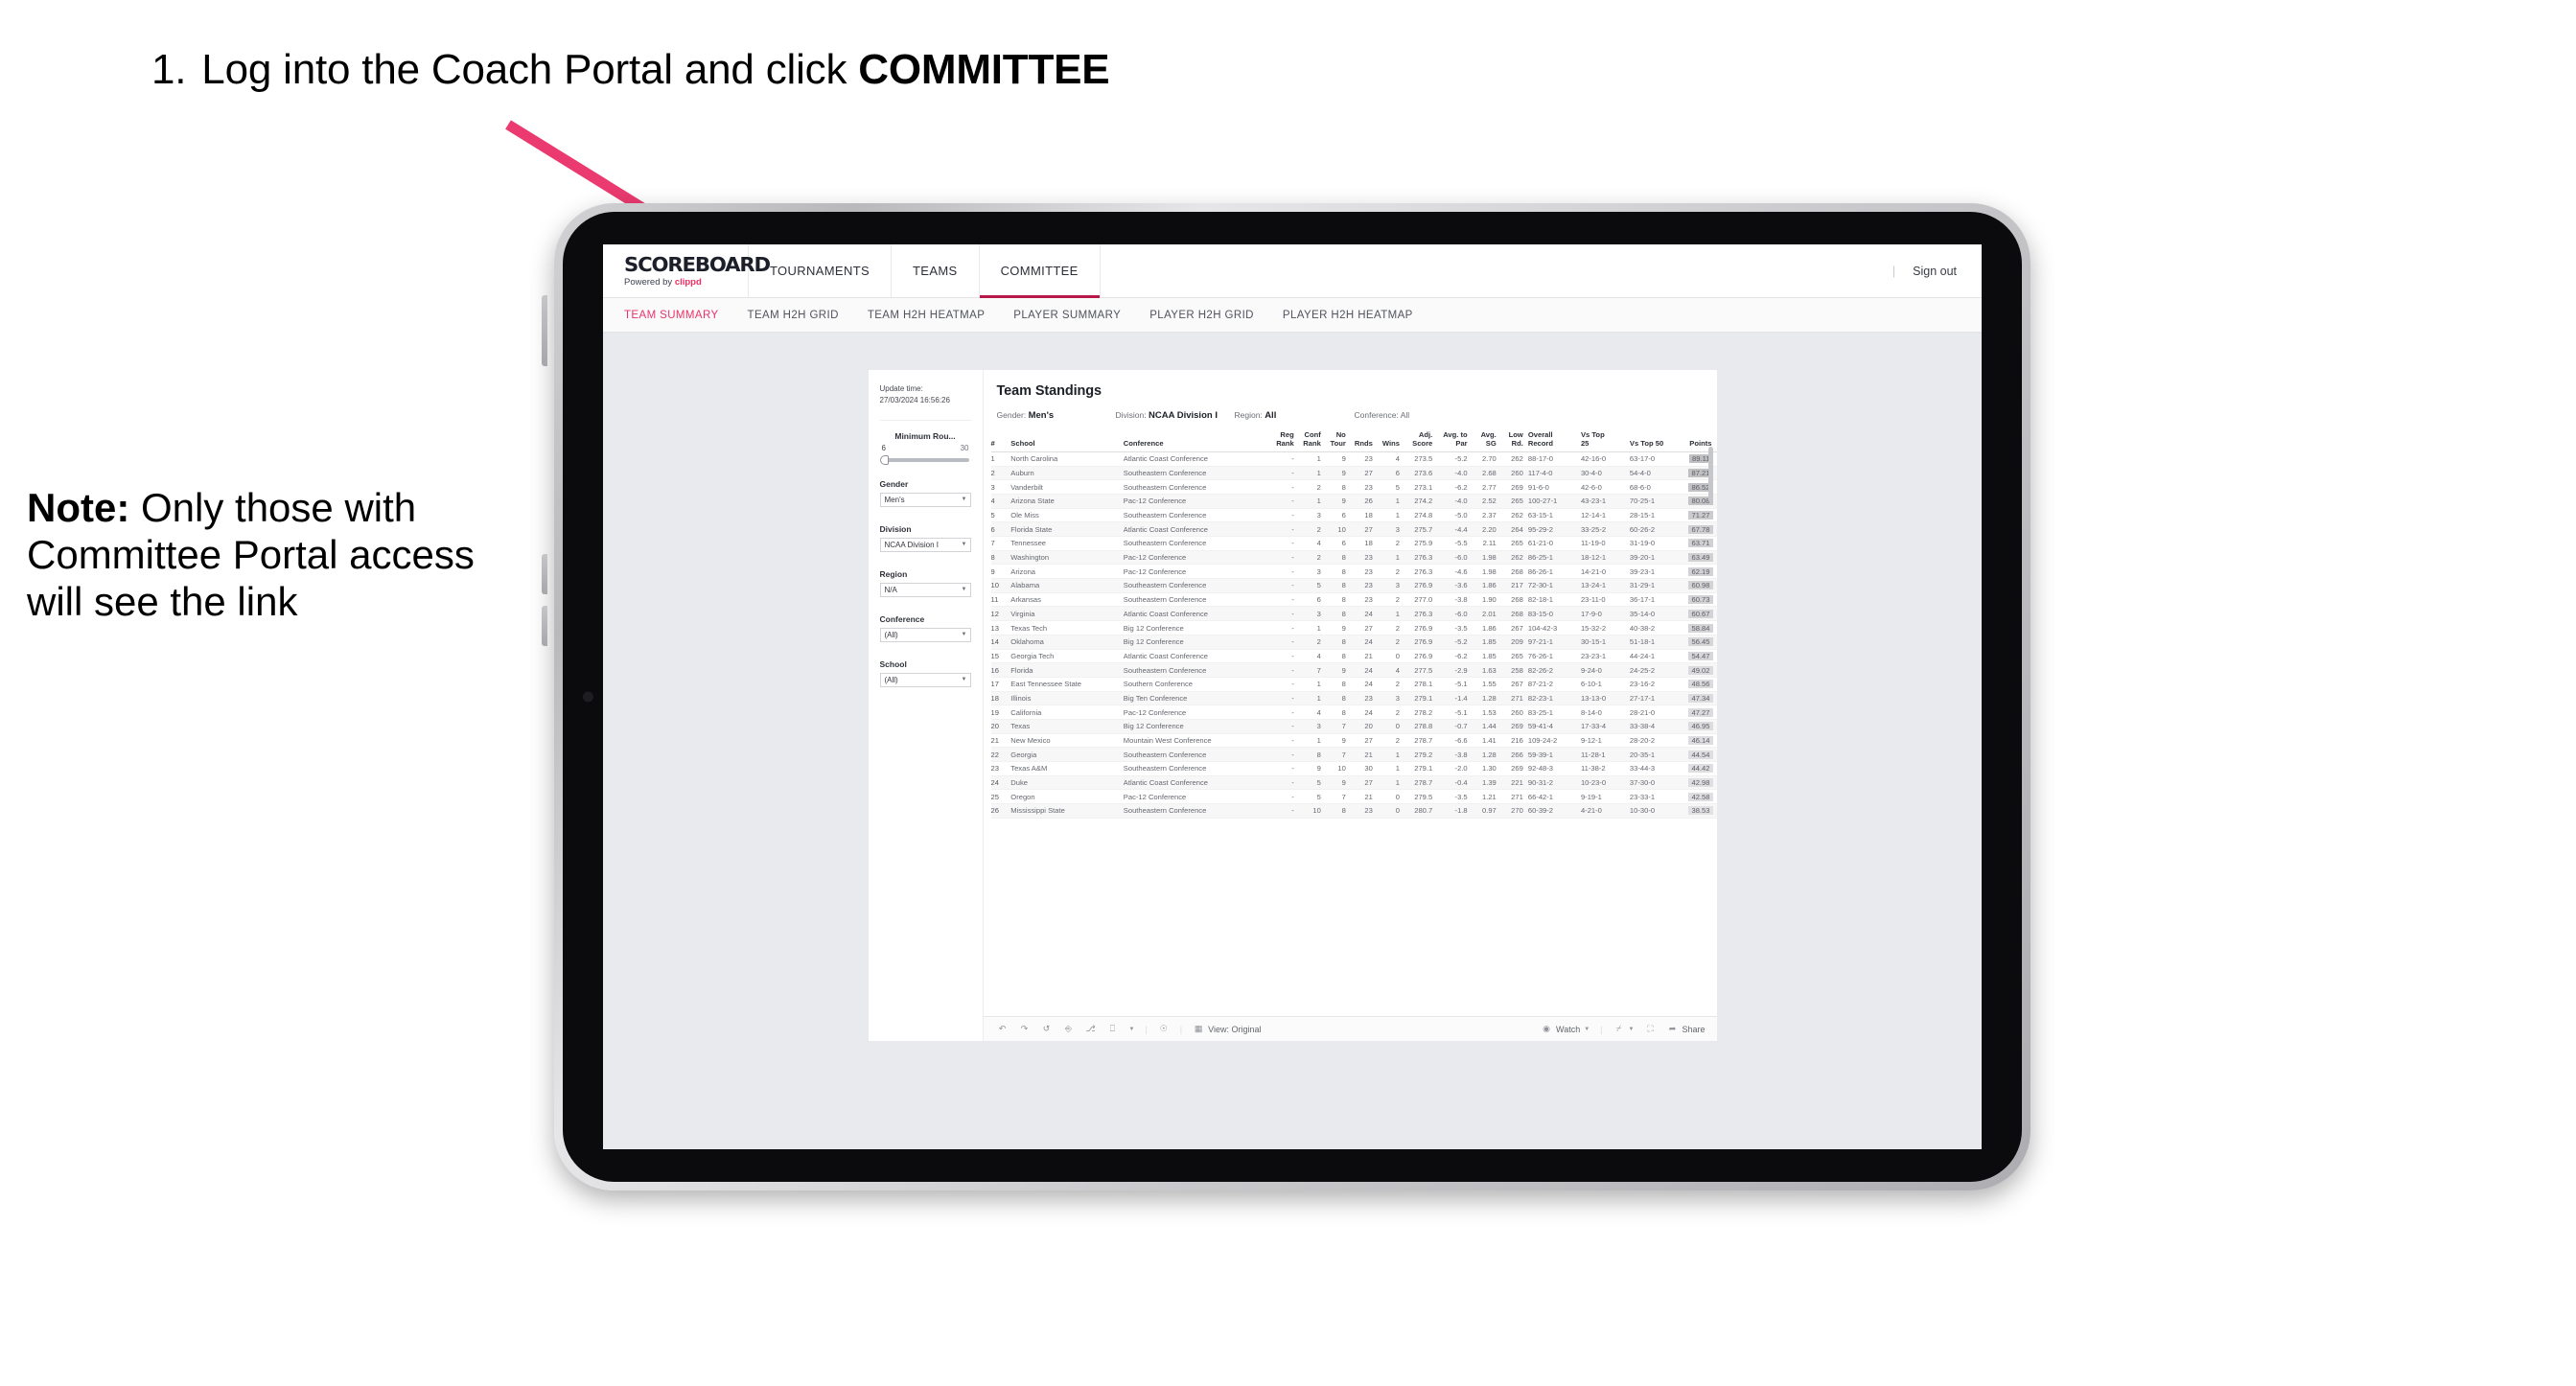 This screenshot has height=1386, width=2576. I want to click on slider-handle, so click(884, 460).